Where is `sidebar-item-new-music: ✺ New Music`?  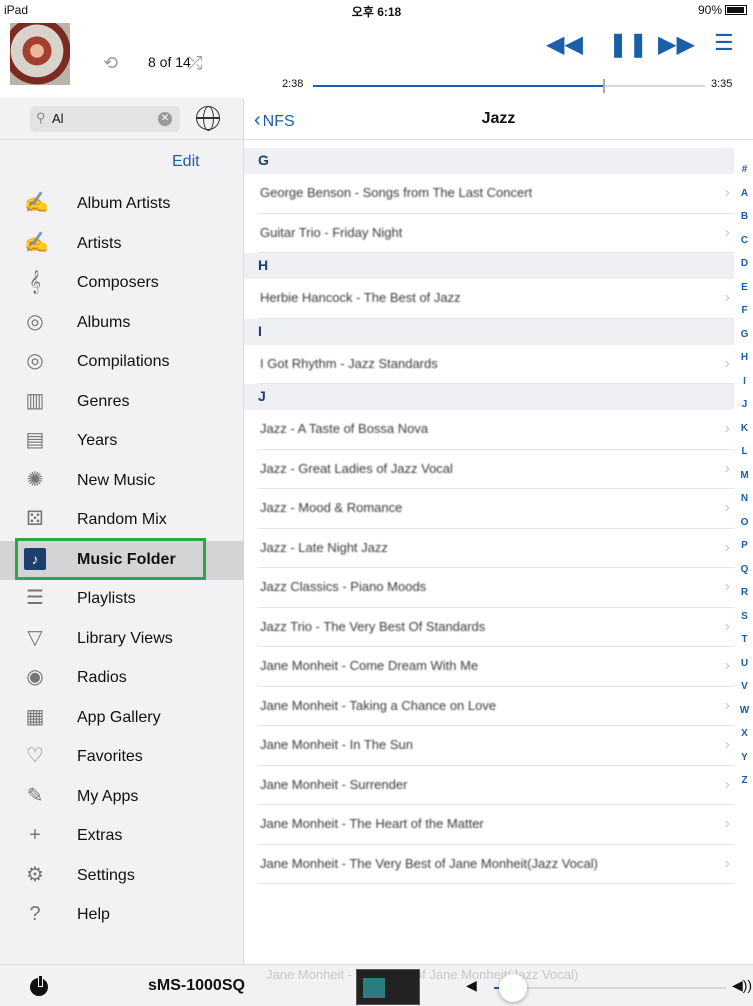 sidebar-item-new-music: ✺ New Music is located at coordinates (122, 482).